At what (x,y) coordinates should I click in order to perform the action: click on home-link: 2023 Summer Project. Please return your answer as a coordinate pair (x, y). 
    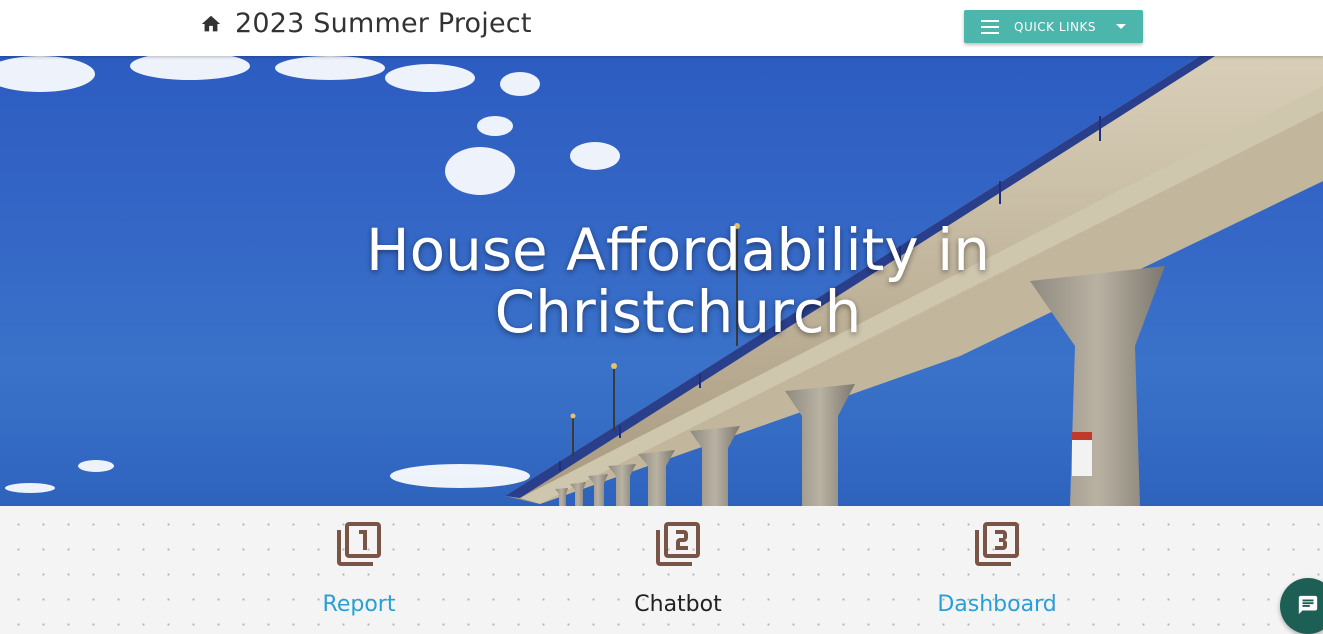
    Looking at the image, I should click on (366, 23).